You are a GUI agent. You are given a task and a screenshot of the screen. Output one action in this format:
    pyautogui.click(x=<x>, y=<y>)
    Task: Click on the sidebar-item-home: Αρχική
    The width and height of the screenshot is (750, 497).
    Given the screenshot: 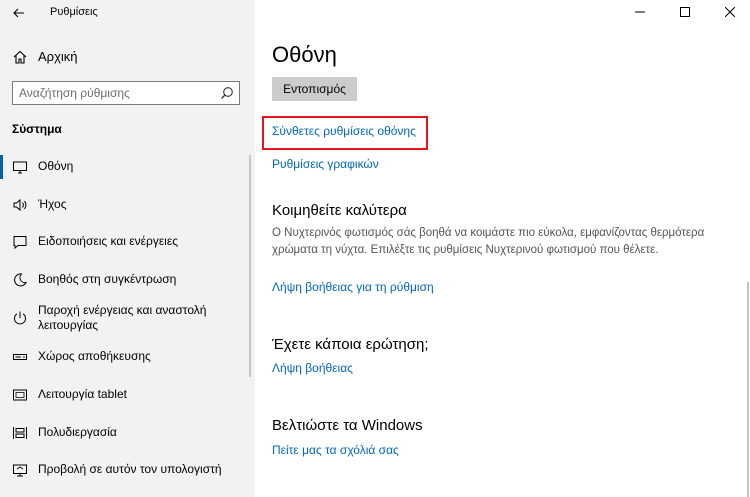 What is the action you would take?
    pyautogui.click(x=127, y=57)
    